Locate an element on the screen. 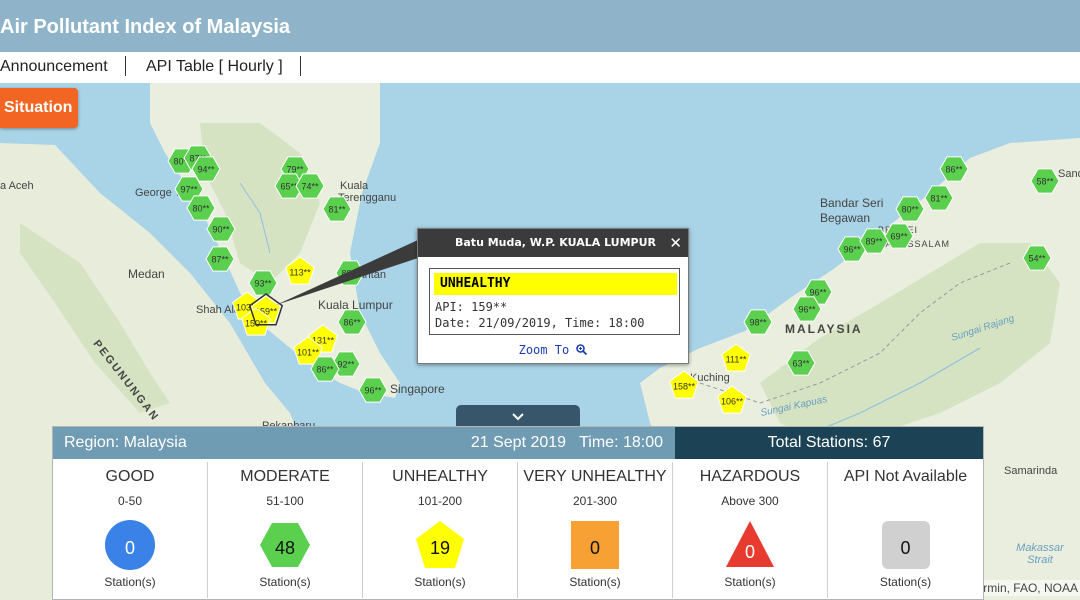  category-range: 101-200 is located at coordinates (440, 501).